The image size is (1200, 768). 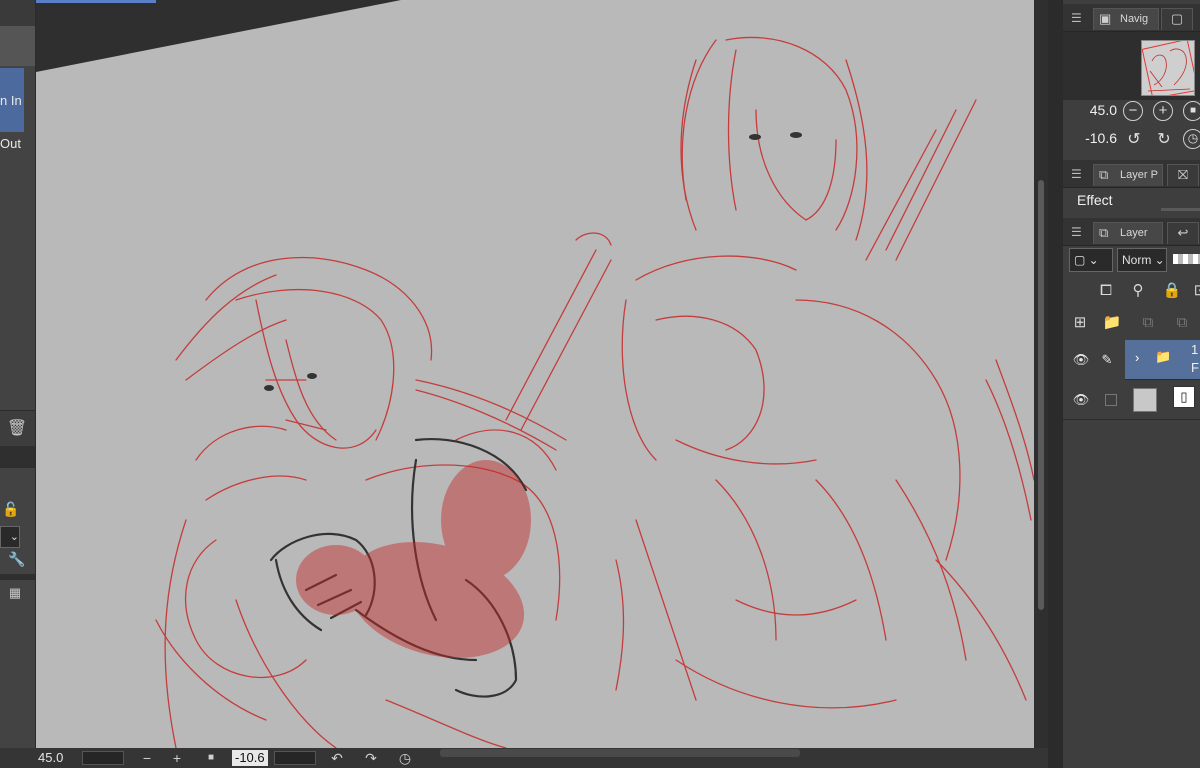 I want to click on left-tool-panel: n In Out 🗑 🔓 ⌄ 🔧 ▦, so click(x=18, y=384).